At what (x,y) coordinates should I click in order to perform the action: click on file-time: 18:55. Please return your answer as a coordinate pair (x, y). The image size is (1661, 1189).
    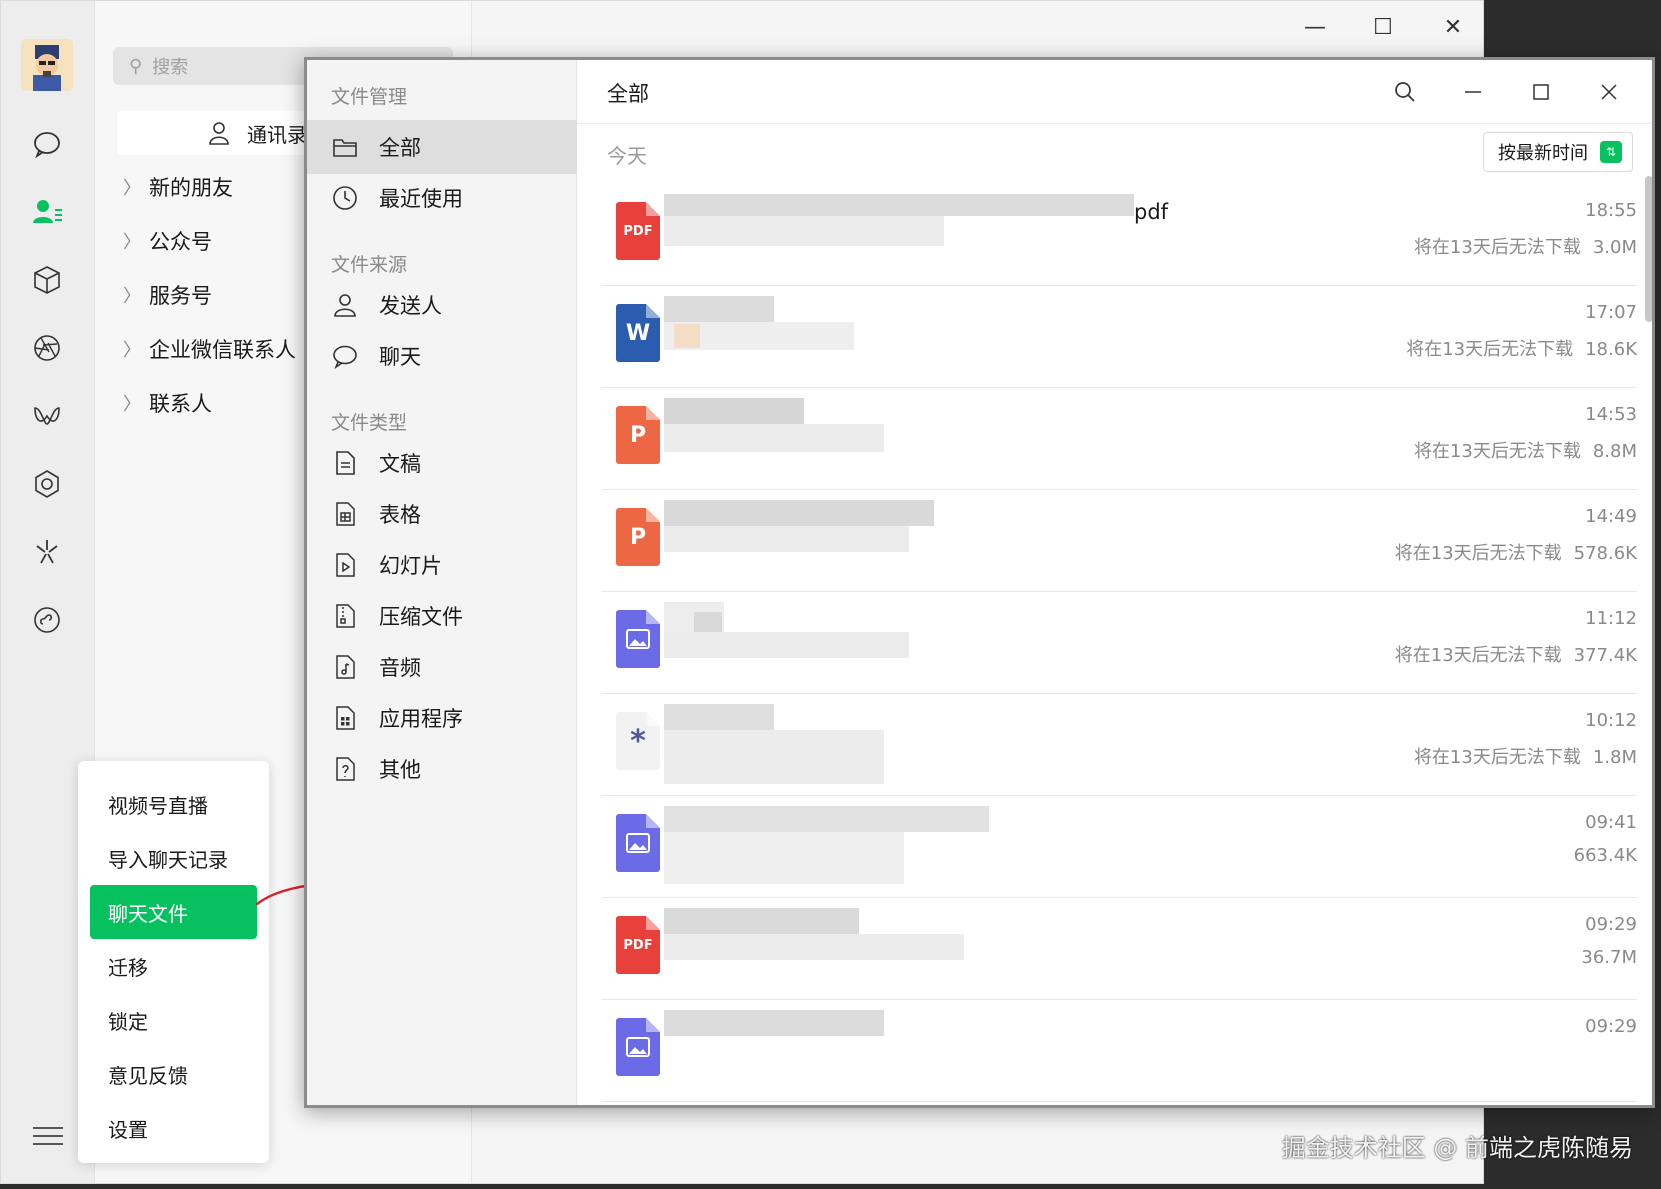
    Looking at the image, I should click on (1611, 210).